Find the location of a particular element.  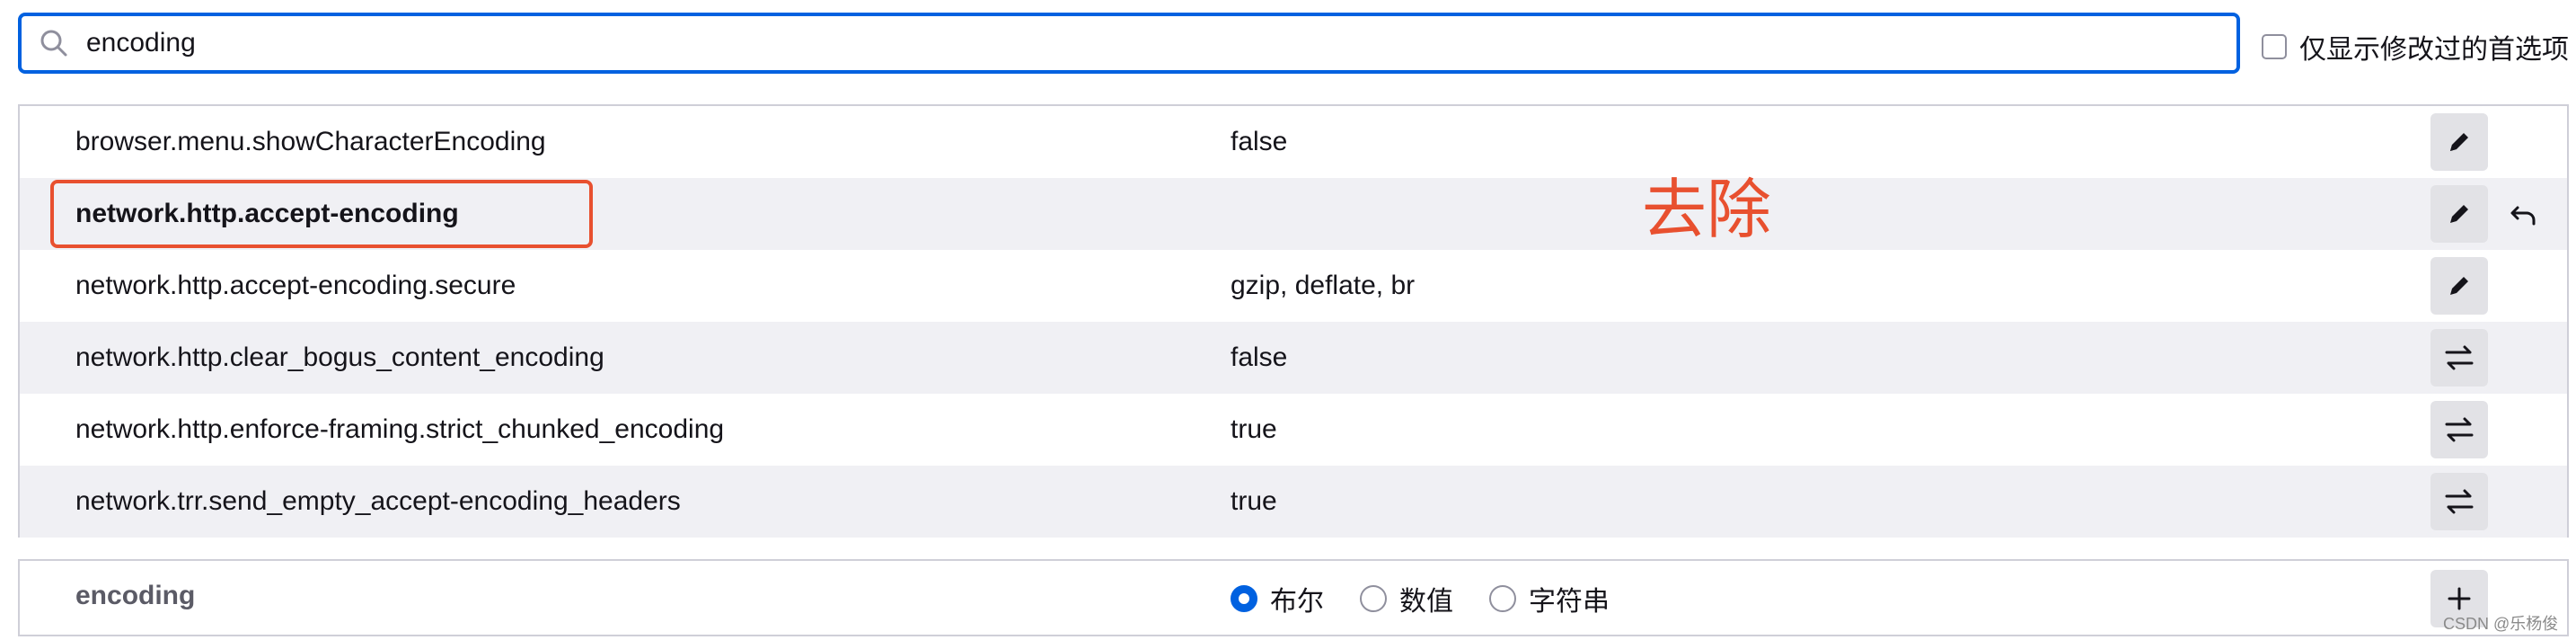

annotation-highlight-box is located at coordinates (321, 214).